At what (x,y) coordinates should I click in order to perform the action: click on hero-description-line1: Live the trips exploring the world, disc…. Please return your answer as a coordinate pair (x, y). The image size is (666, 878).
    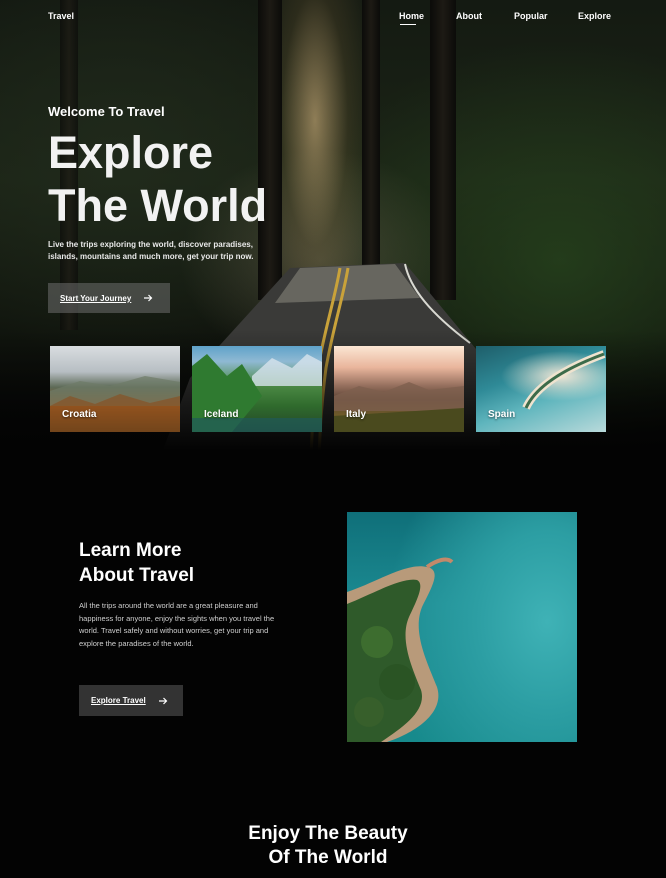
    Looking at the image, I should click on (150, 244).